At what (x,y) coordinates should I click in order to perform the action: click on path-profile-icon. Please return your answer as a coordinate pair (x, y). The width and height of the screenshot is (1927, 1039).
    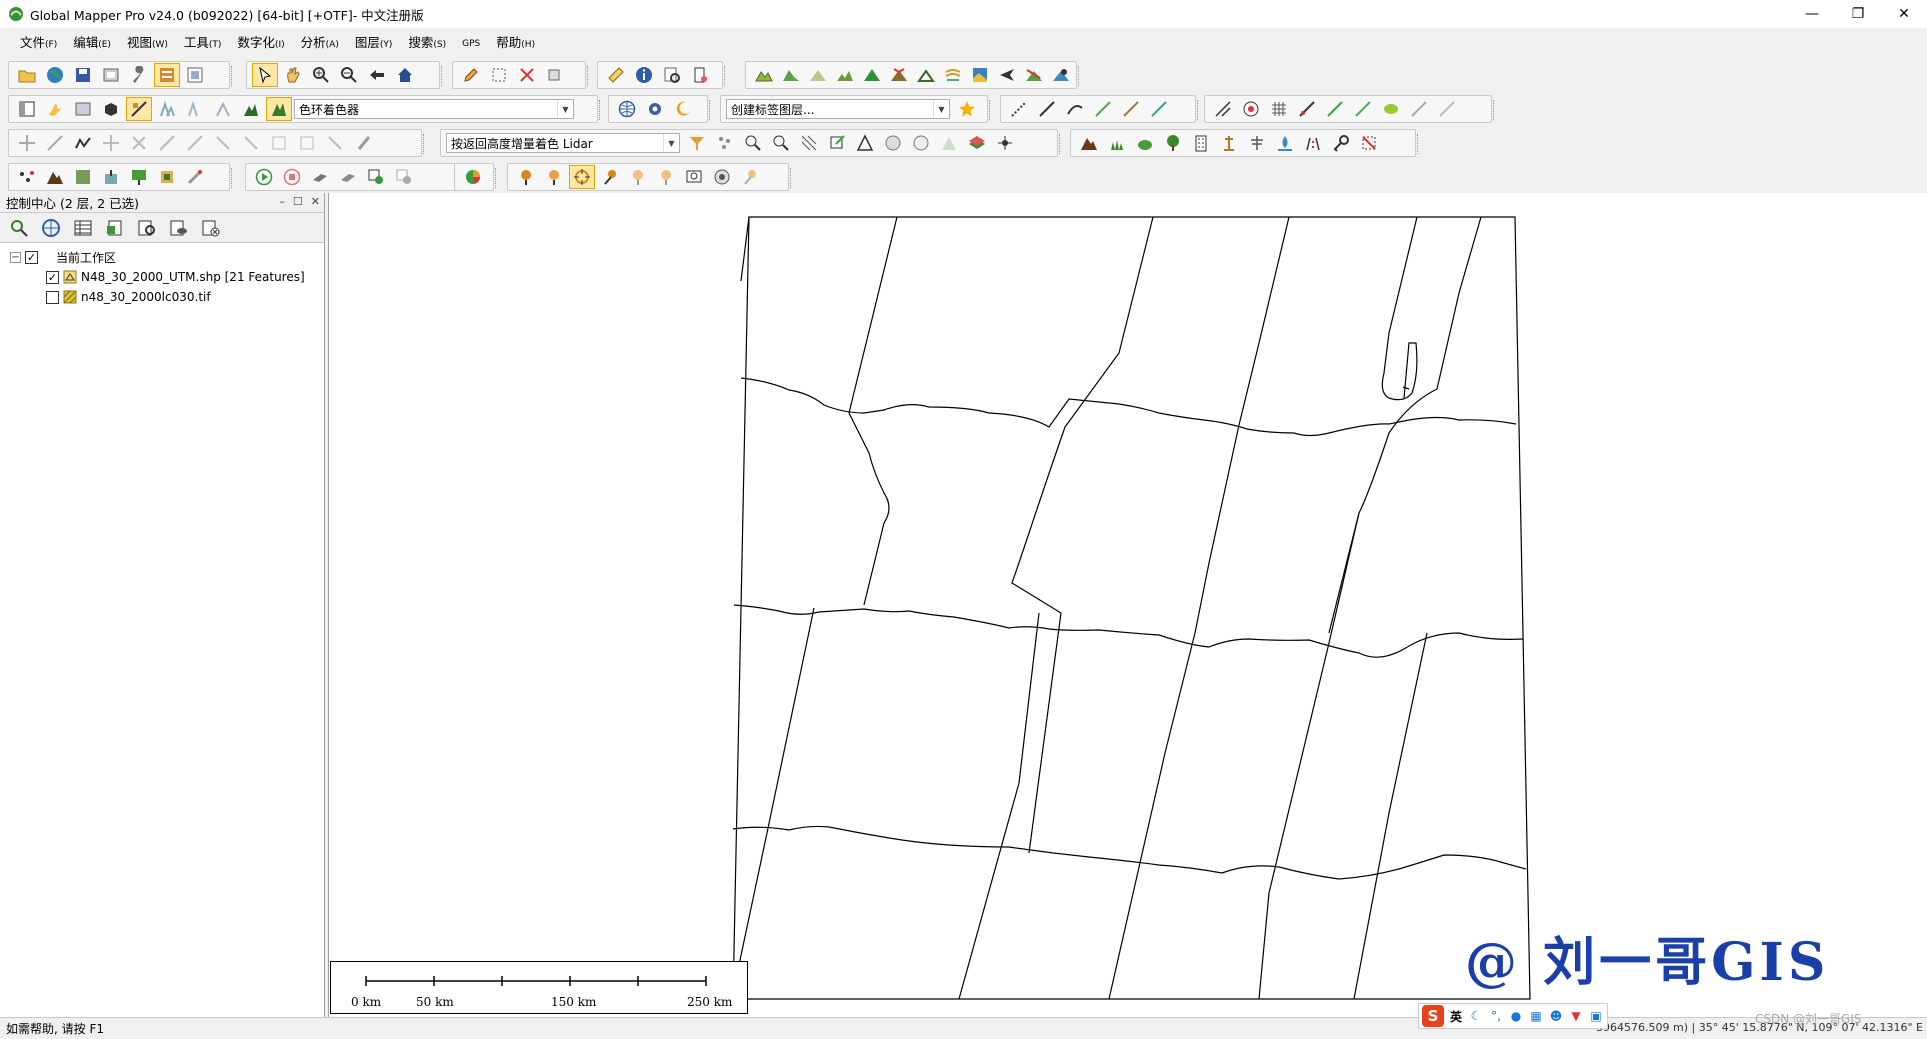
    Looking at the image, I should click on (700, 75).